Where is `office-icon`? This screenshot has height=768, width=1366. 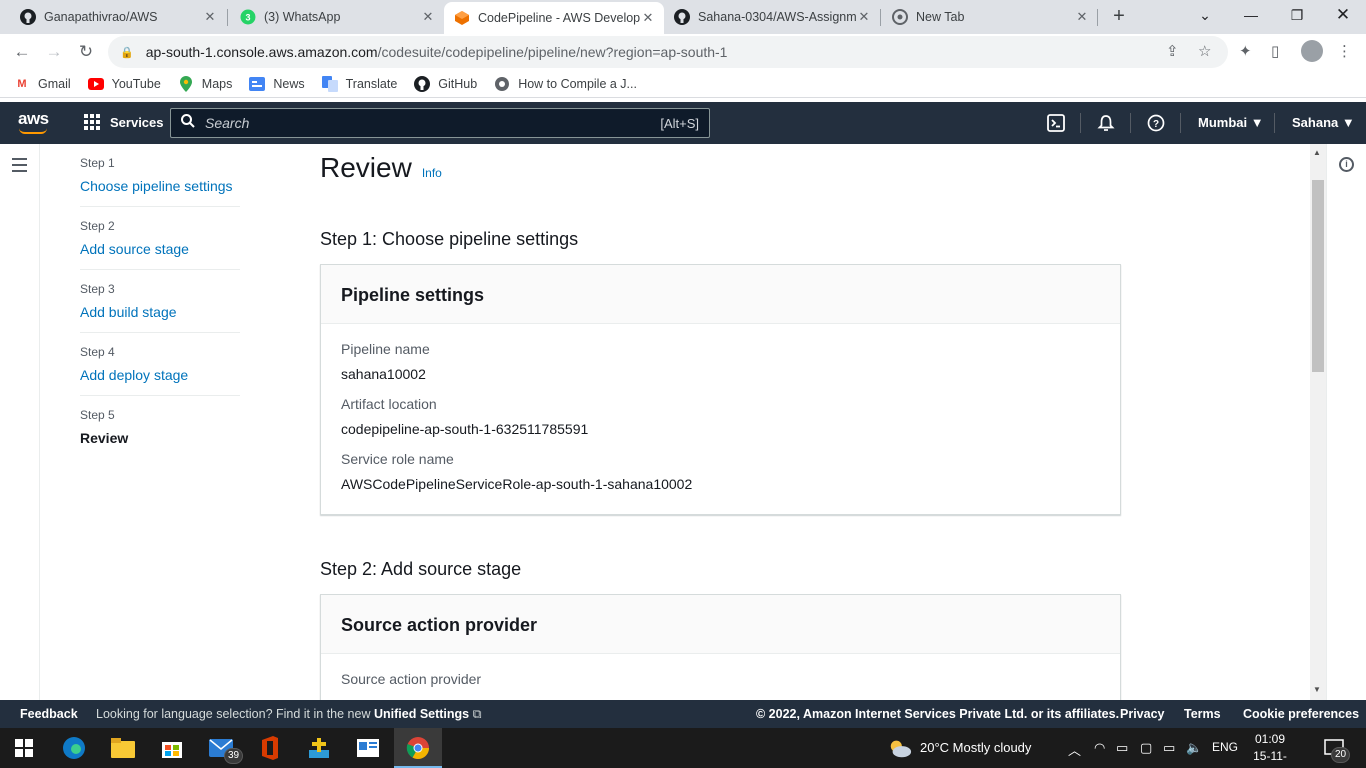 office-icon is located at coordinates (270, 748).